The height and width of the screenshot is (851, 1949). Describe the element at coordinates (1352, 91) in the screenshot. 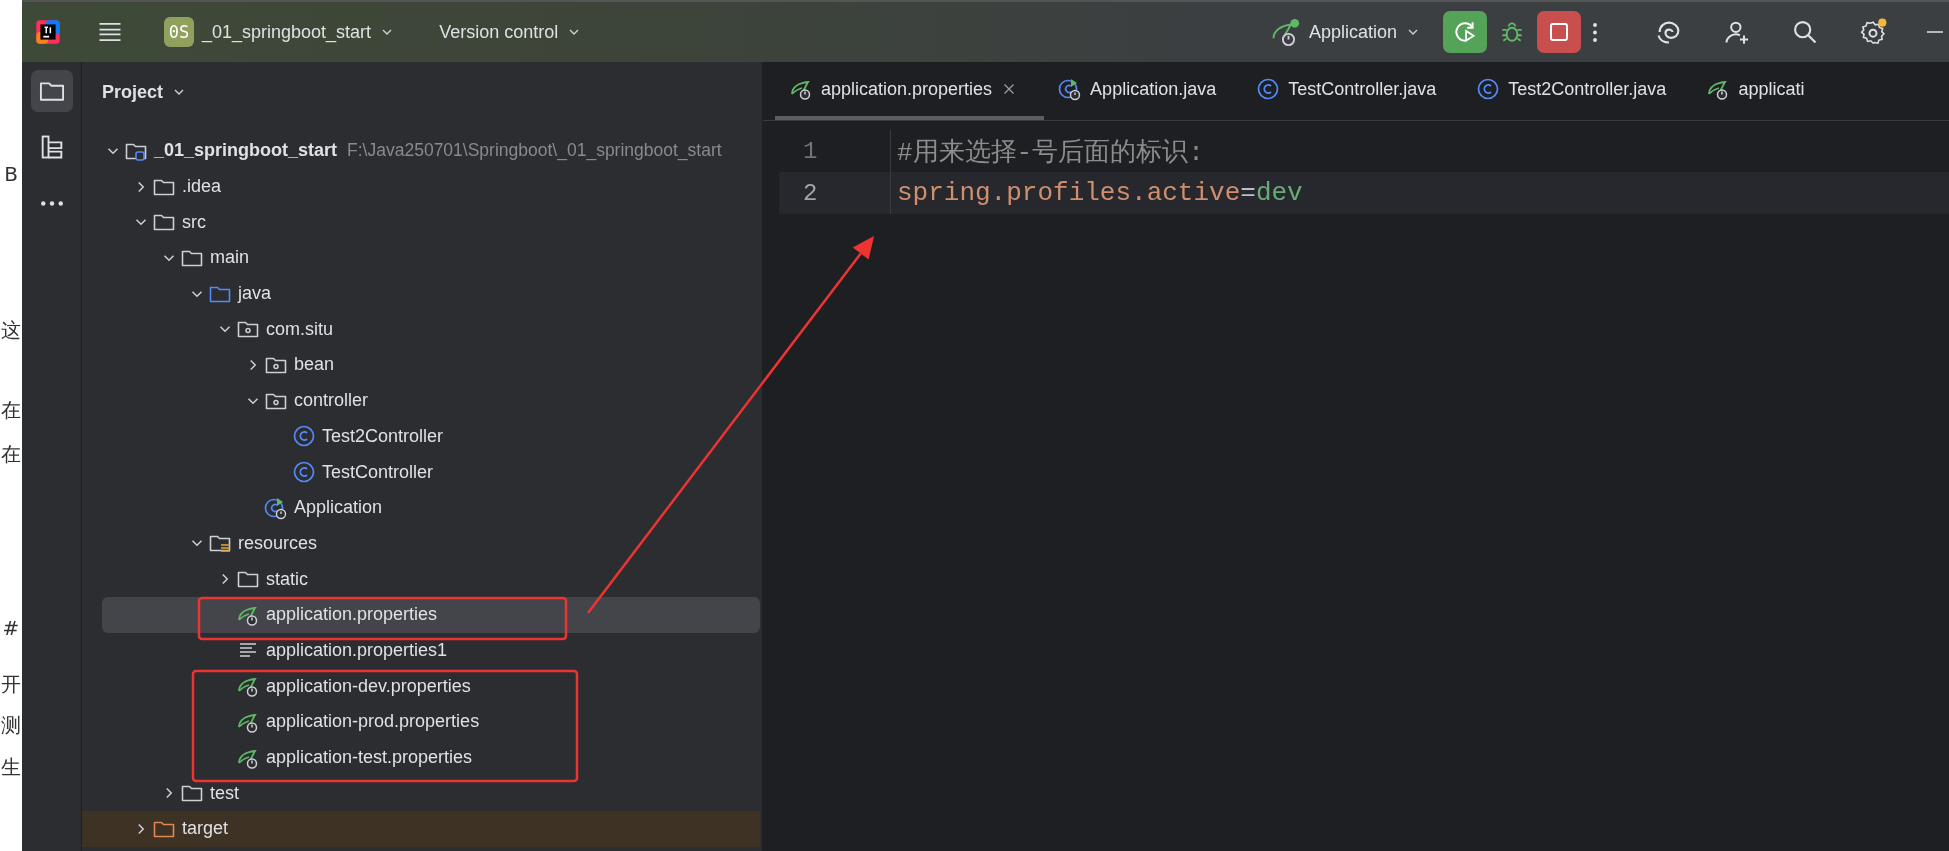

I see `editor-tab: TestController.java` at that location.